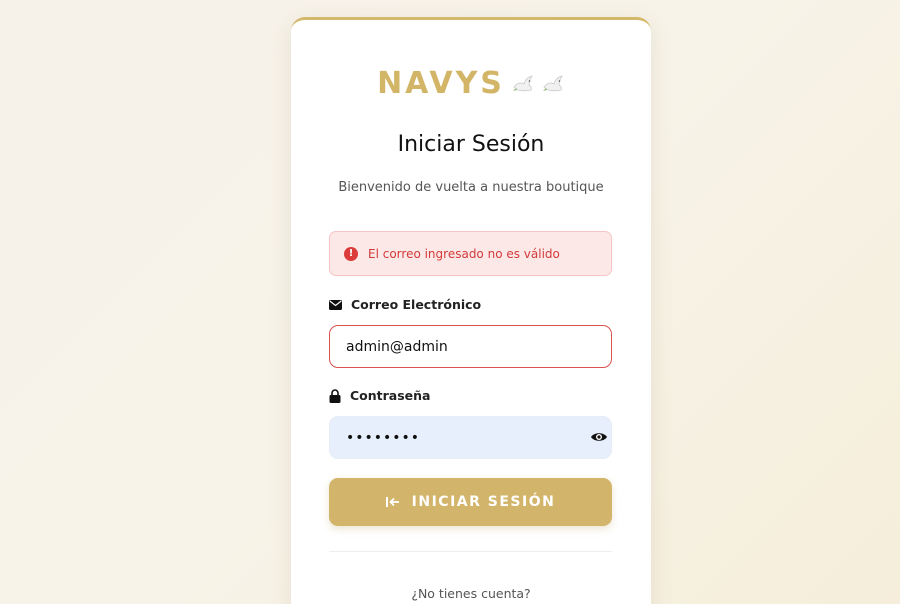  What do you see at coordinates (471, 187) in the screenshot?
I see `page-subtitle: Bienvenido de vuelta a nuestra boutique` at bounding box center [471, 187].